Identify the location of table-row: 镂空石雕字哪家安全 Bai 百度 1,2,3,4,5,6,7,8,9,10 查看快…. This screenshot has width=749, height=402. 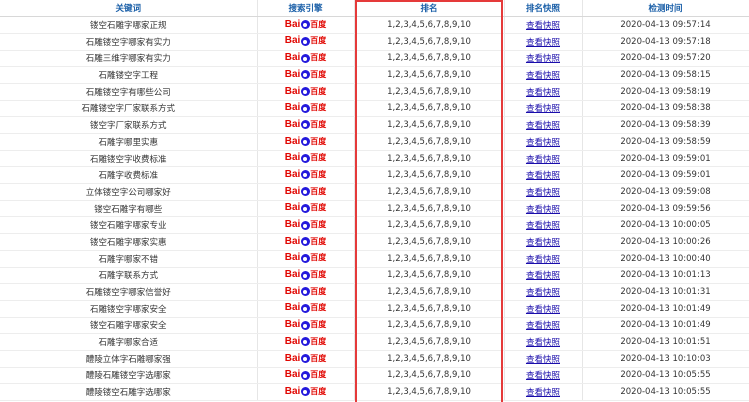
(374, 326).